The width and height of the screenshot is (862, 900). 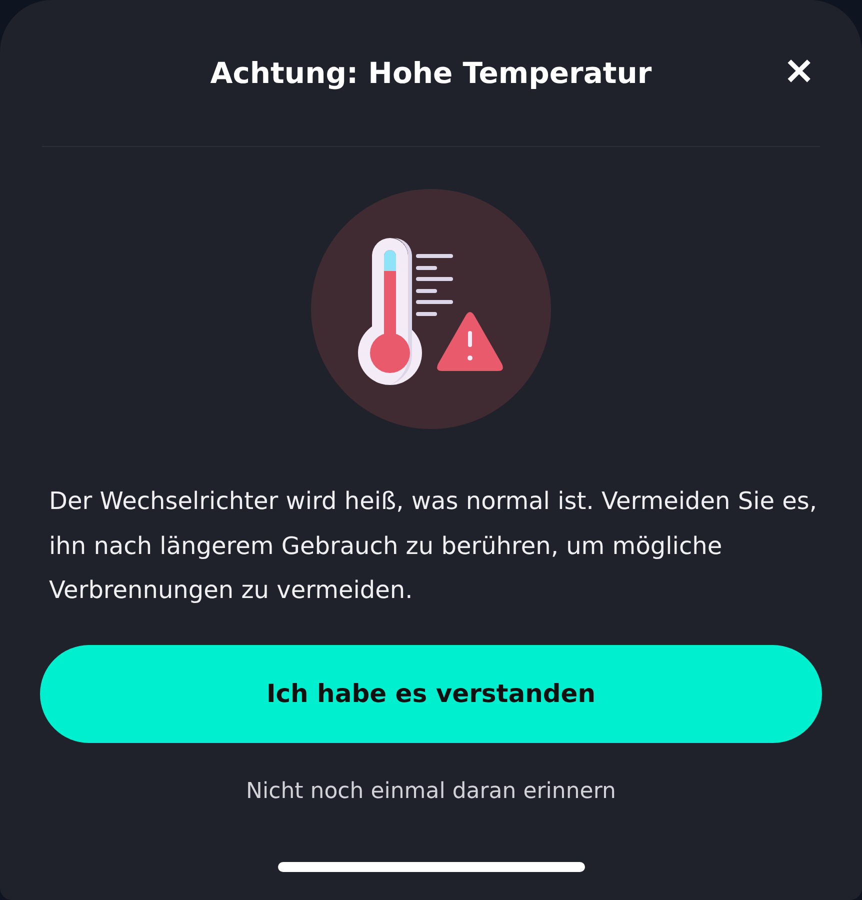 I want to click on dialog-title: Achtung: Hohe Temperatur, so click(x=431, y=73).